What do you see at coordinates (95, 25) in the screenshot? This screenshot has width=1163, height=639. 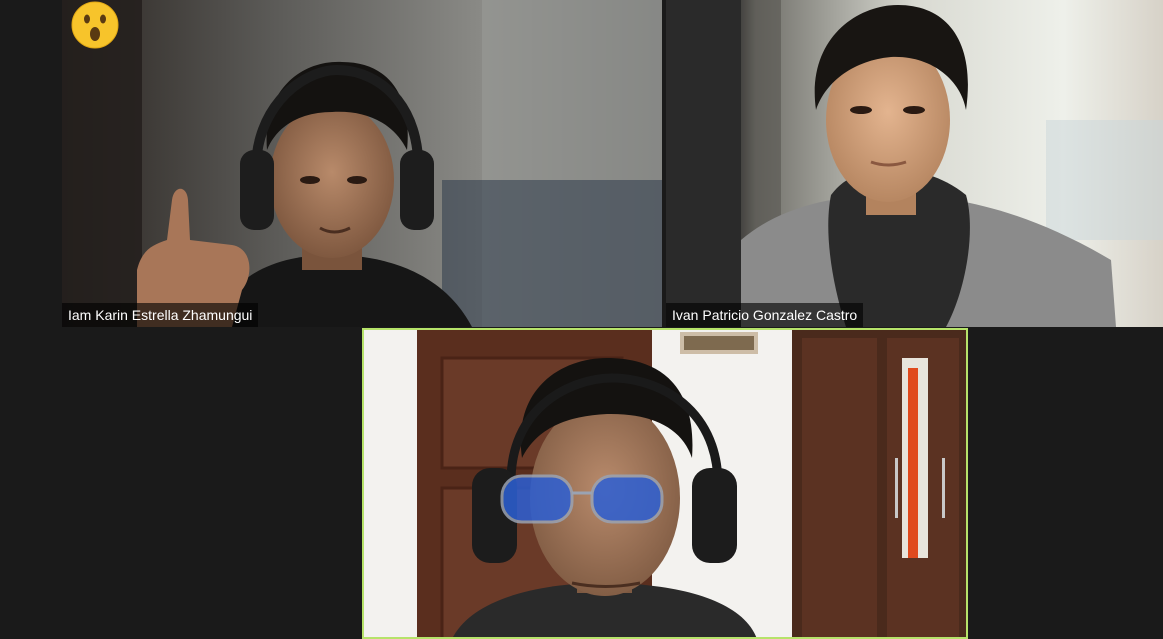 I see `surprised-face-emoji-icon` at bounding box center [95, 25].